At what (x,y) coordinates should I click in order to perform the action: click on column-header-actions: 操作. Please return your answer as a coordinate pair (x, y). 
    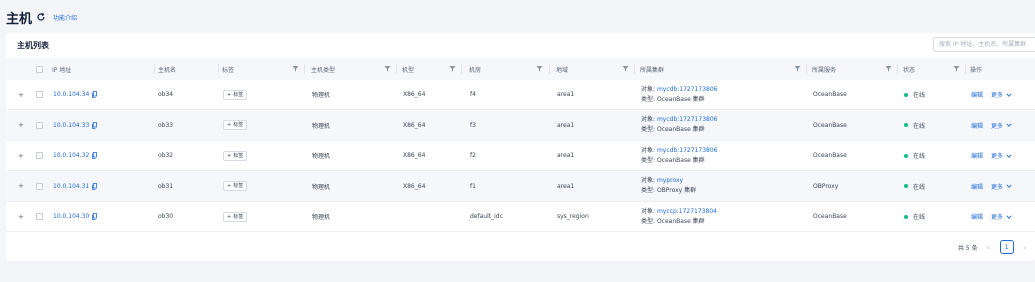
    Looking at the image, I should click on (976, 70).